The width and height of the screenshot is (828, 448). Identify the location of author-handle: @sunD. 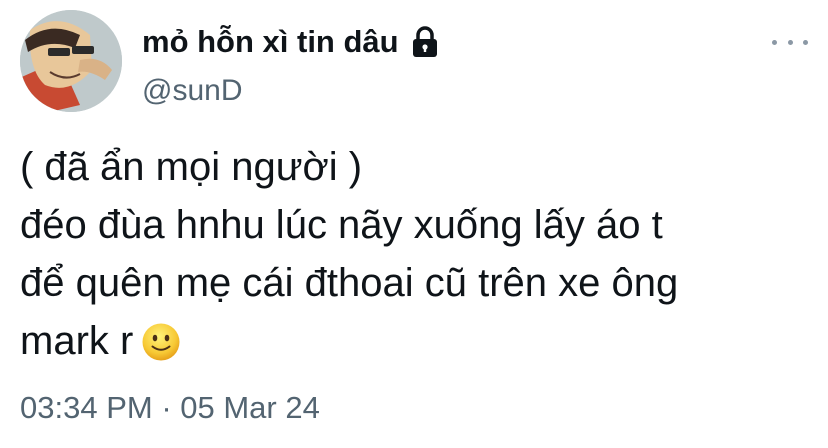
(192, 91).